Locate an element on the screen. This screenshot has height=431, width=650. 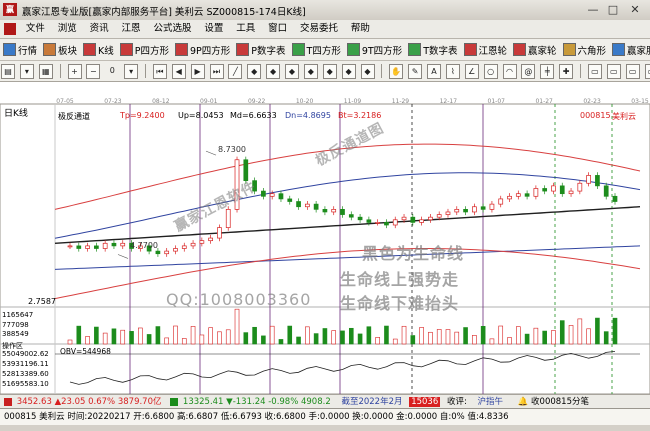
grid-icon is located at coordinates (9, 49).